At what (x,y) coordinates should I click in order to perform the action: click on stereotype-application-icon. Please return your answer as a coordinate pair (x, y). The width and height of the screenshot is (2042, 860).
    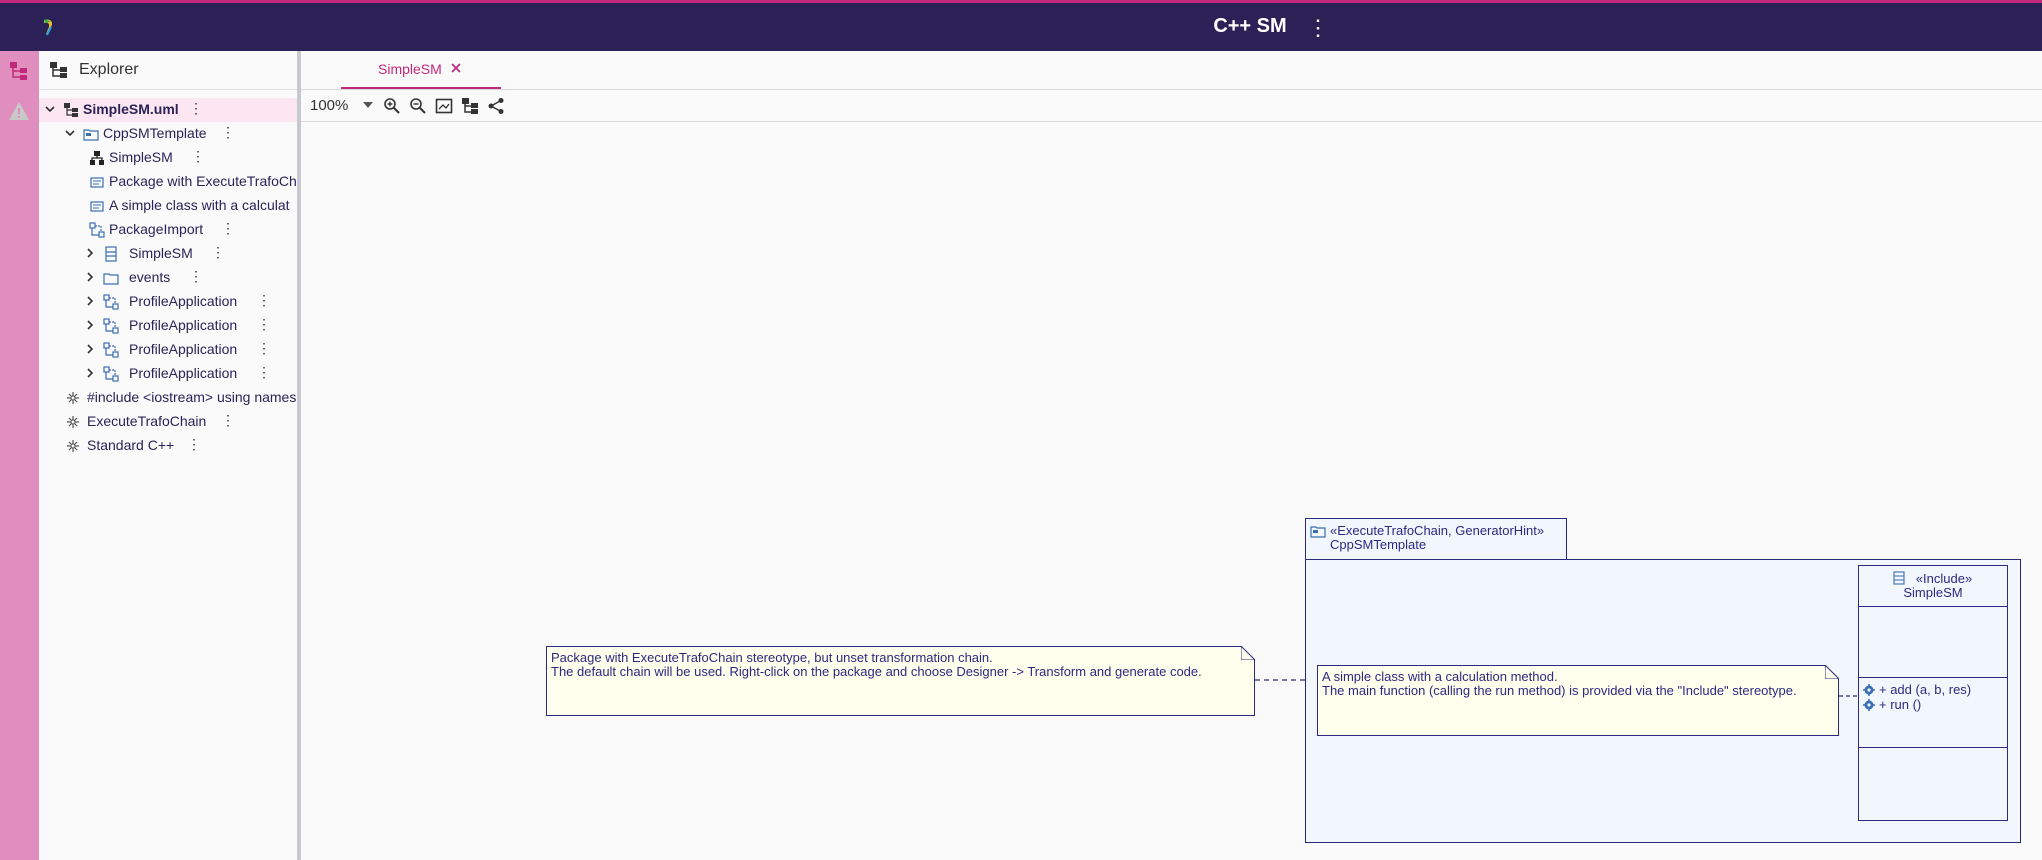
    Looking at the image, I should click on (73, 422).